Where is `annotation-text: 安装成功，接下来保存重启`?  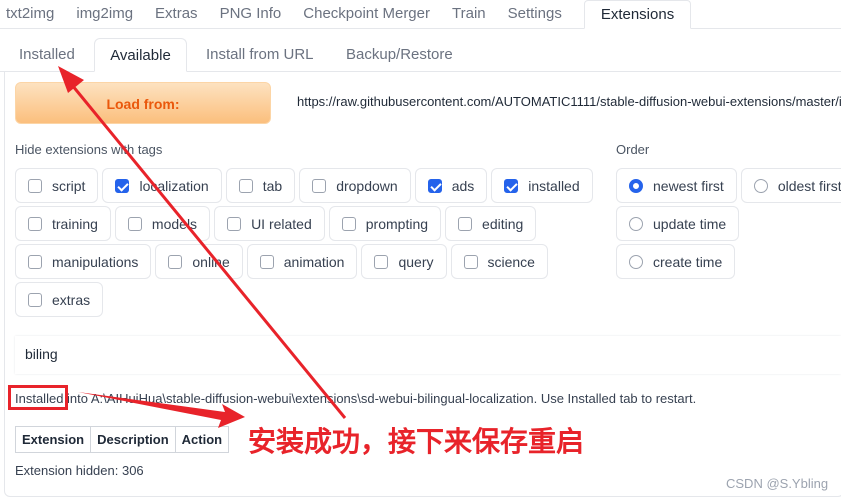 annotation-text: 安装成功，接下来保存重启 is located at coordinates (416, 441).